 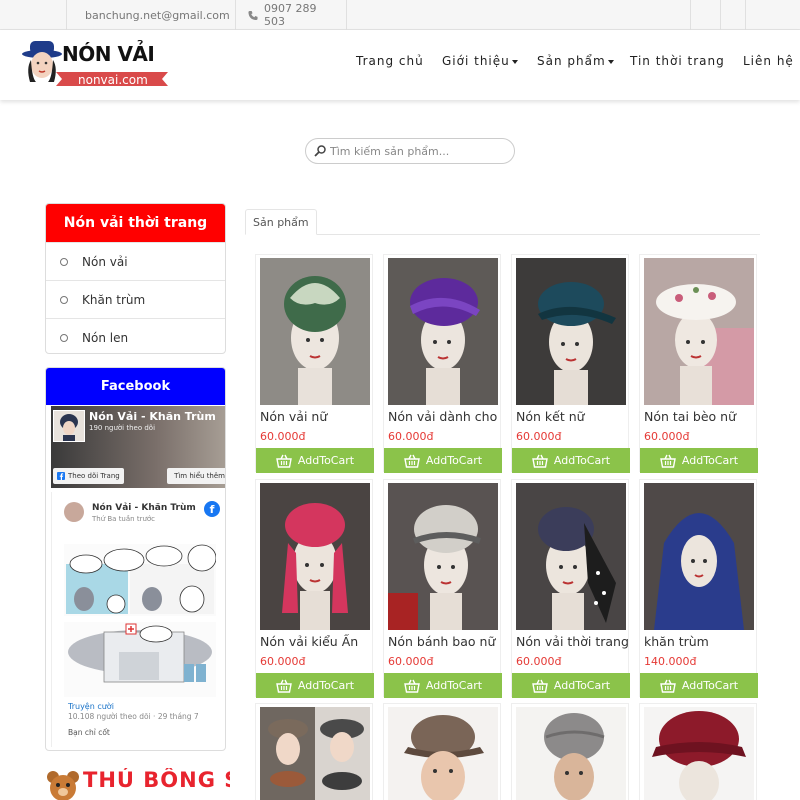 What do you see at coordinates (281, 222) in the screenshot?
I see `tab-products: Sản phẩm` at bounding box center [281, 222].